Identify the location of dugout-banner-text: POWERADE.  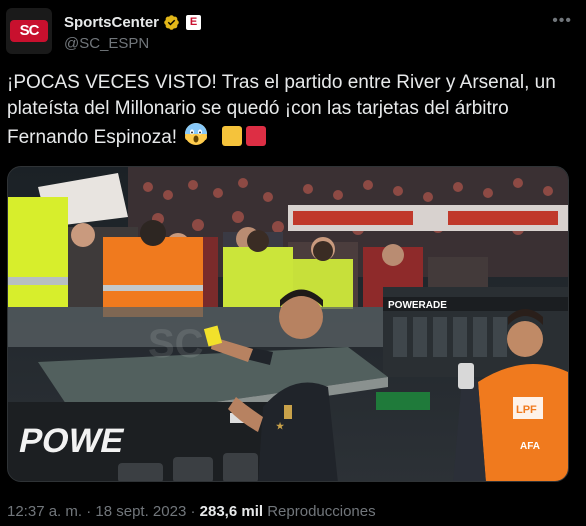
(417, 305).